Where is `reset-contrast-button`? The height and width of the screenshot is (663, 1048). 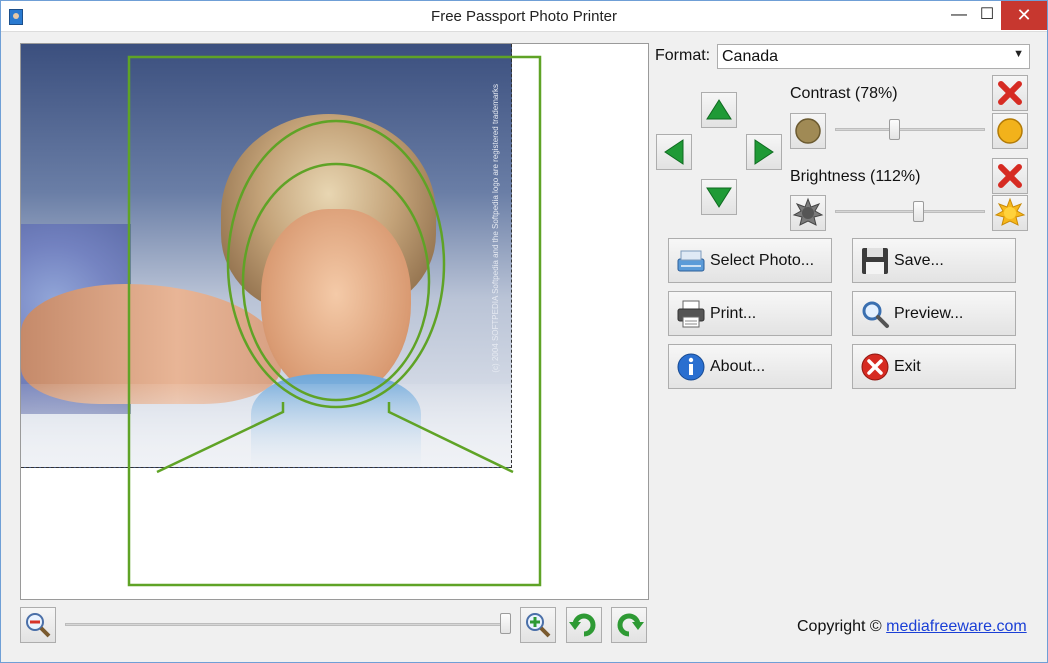
reset-contrast-button is located at coordinates (1010, 93).